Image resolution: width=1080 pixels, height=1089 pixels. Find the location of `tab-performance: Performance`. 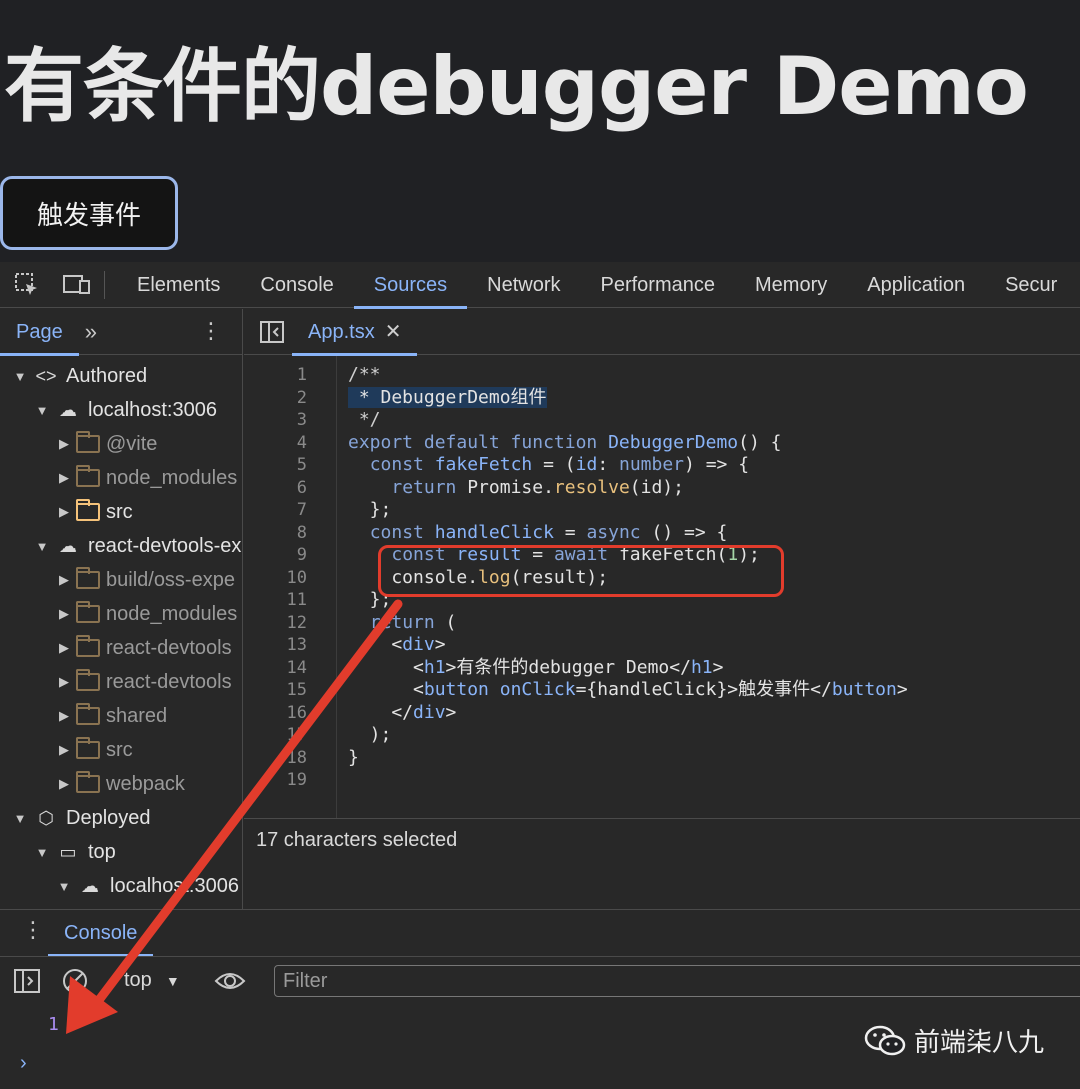

tab-performance: Performance is located at coordinates (658, 285).